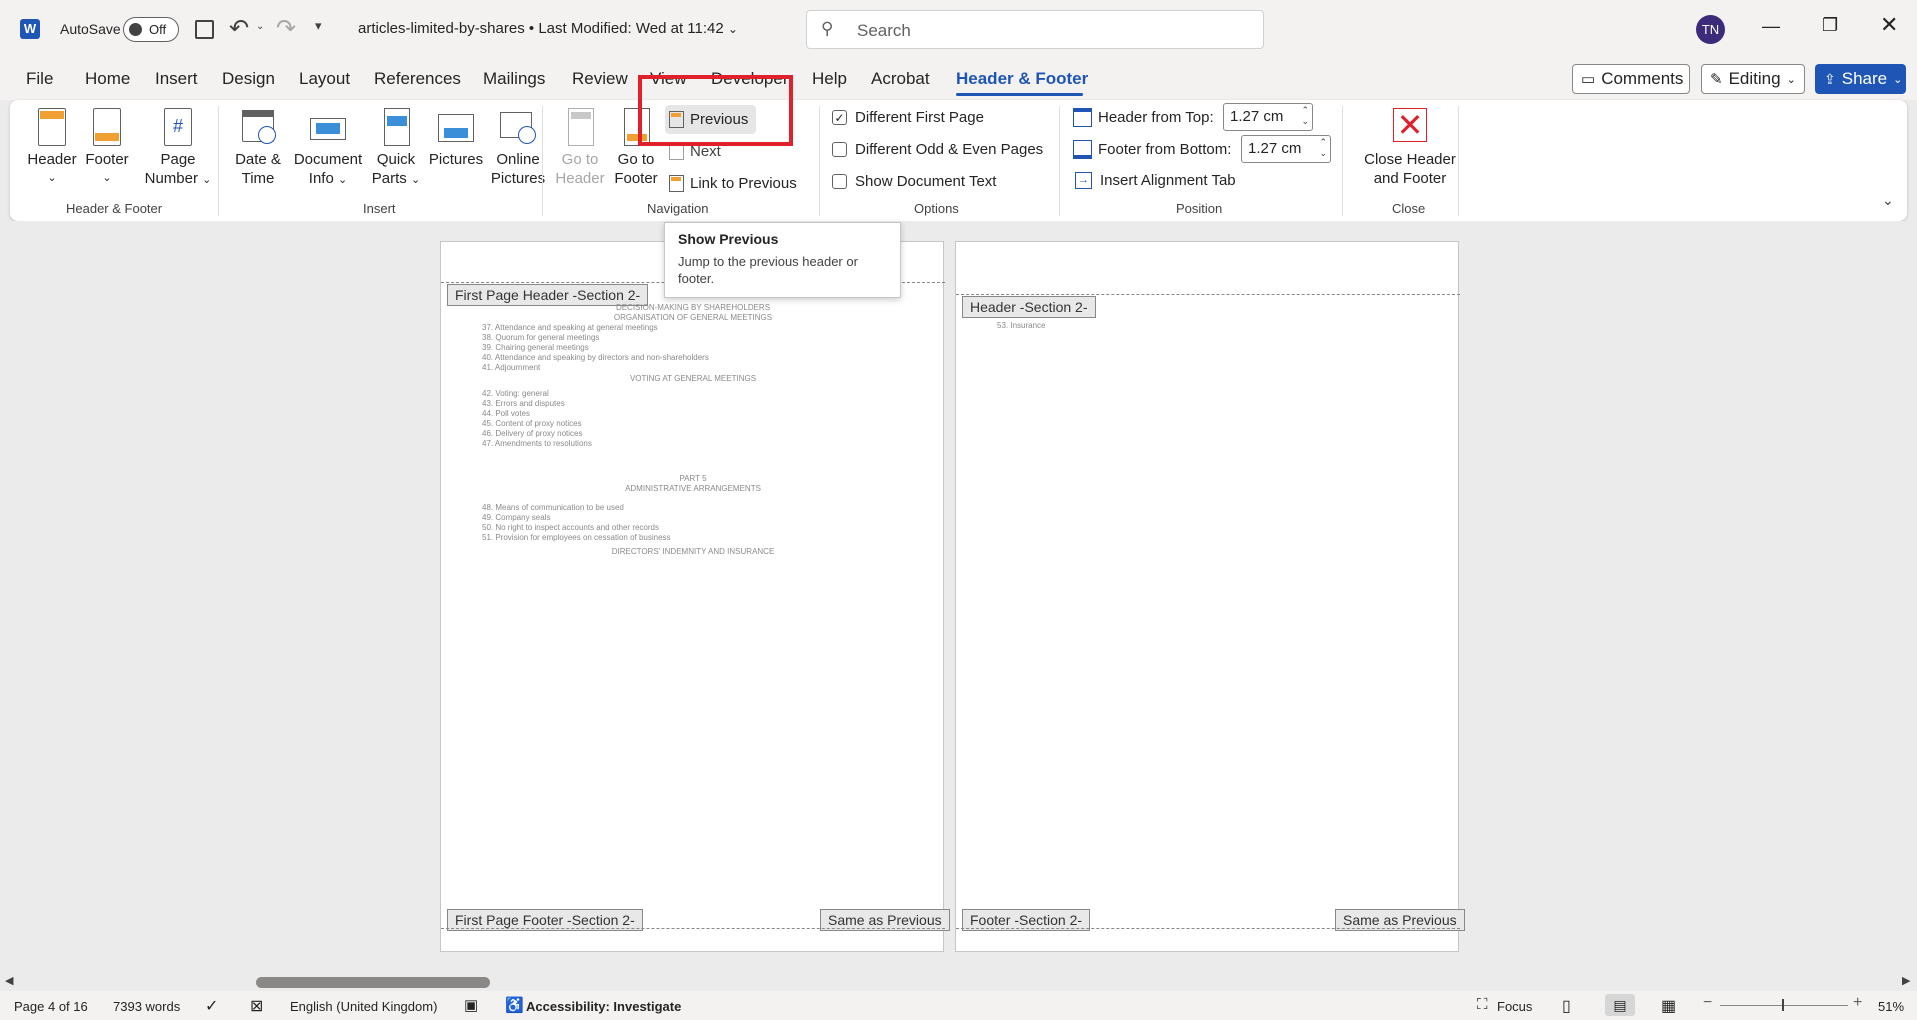  What do you see at coordinates (535, 347) in the screenshot?
I see `doc-line: 39. Chairing general meetings` at bounding box center [535, 347].